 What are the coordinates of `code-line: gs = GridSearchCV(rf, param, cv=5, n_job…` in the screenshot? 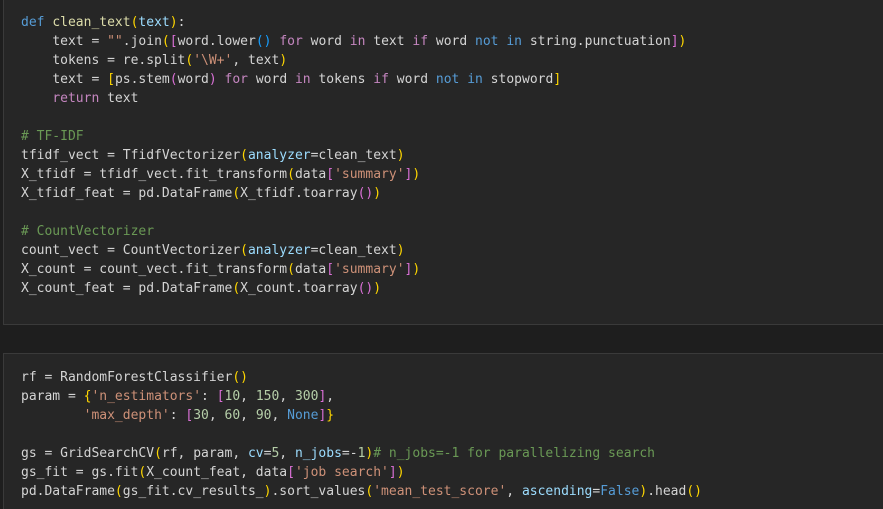 It's located at (361, 453).